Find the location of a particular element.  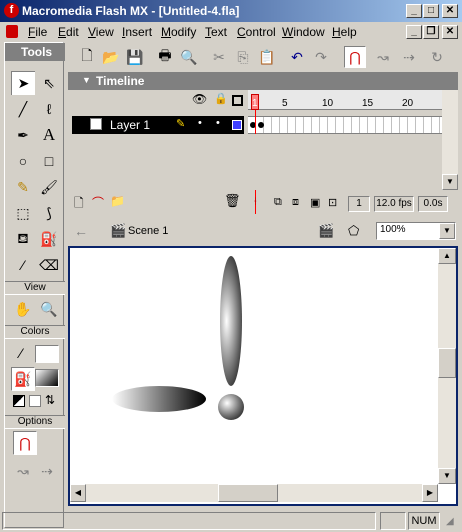

chevron-down-icon: ▼ is located at coordinates (447, 231).